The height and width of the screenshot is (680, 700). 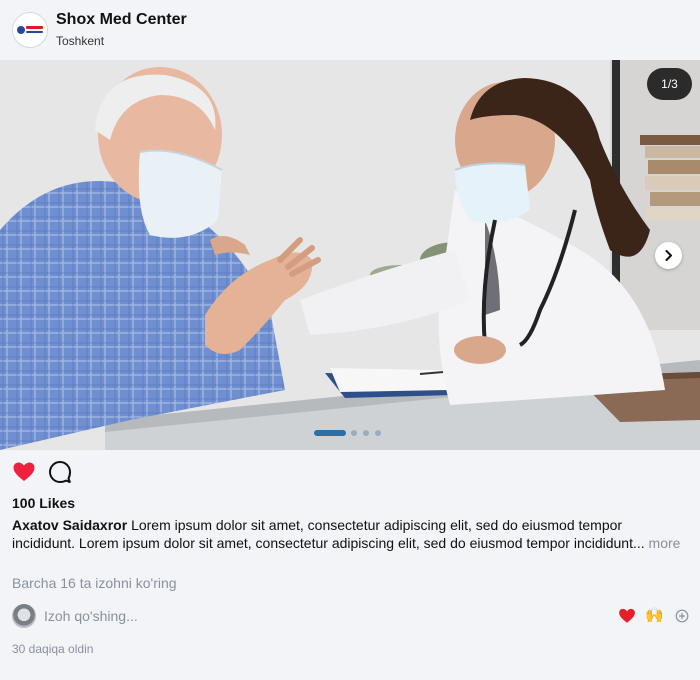 I want to click on account-name: Shox Med Center, so click(x=121, y=20).